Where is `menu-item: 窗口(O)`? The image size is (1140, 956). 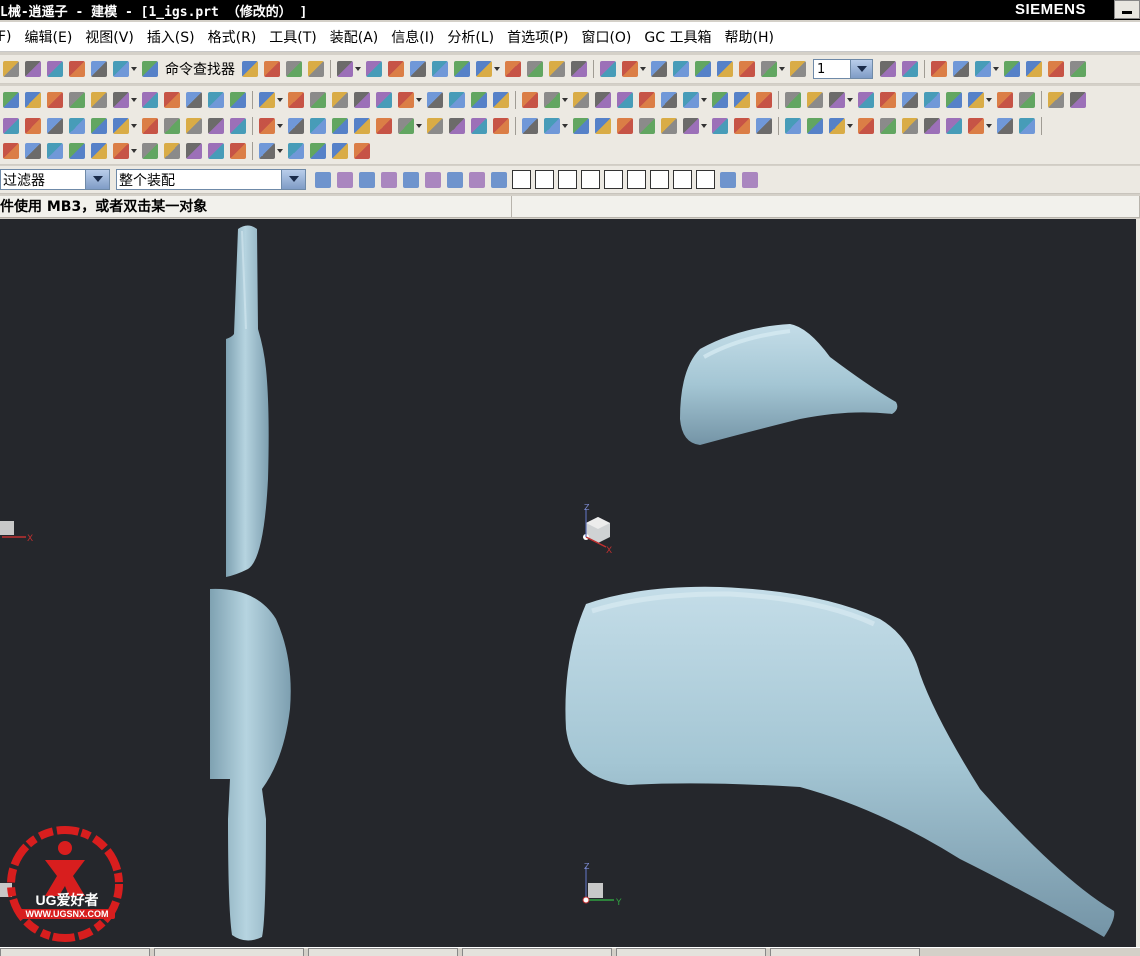 menu-item: 窗口(O) is located at coordinates (606, 37).